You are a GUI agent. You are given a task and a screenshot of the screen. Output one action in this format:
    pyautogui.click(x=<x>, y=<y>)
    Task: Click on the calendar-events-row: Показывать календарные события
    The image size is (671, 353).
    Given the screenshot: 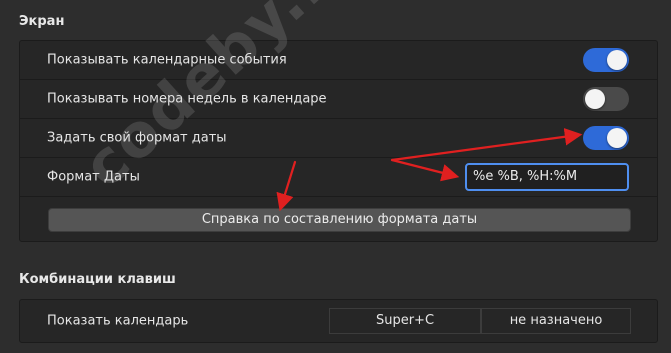 What is the action you would take?
    pyautogui.click(x=338, y=60)
    